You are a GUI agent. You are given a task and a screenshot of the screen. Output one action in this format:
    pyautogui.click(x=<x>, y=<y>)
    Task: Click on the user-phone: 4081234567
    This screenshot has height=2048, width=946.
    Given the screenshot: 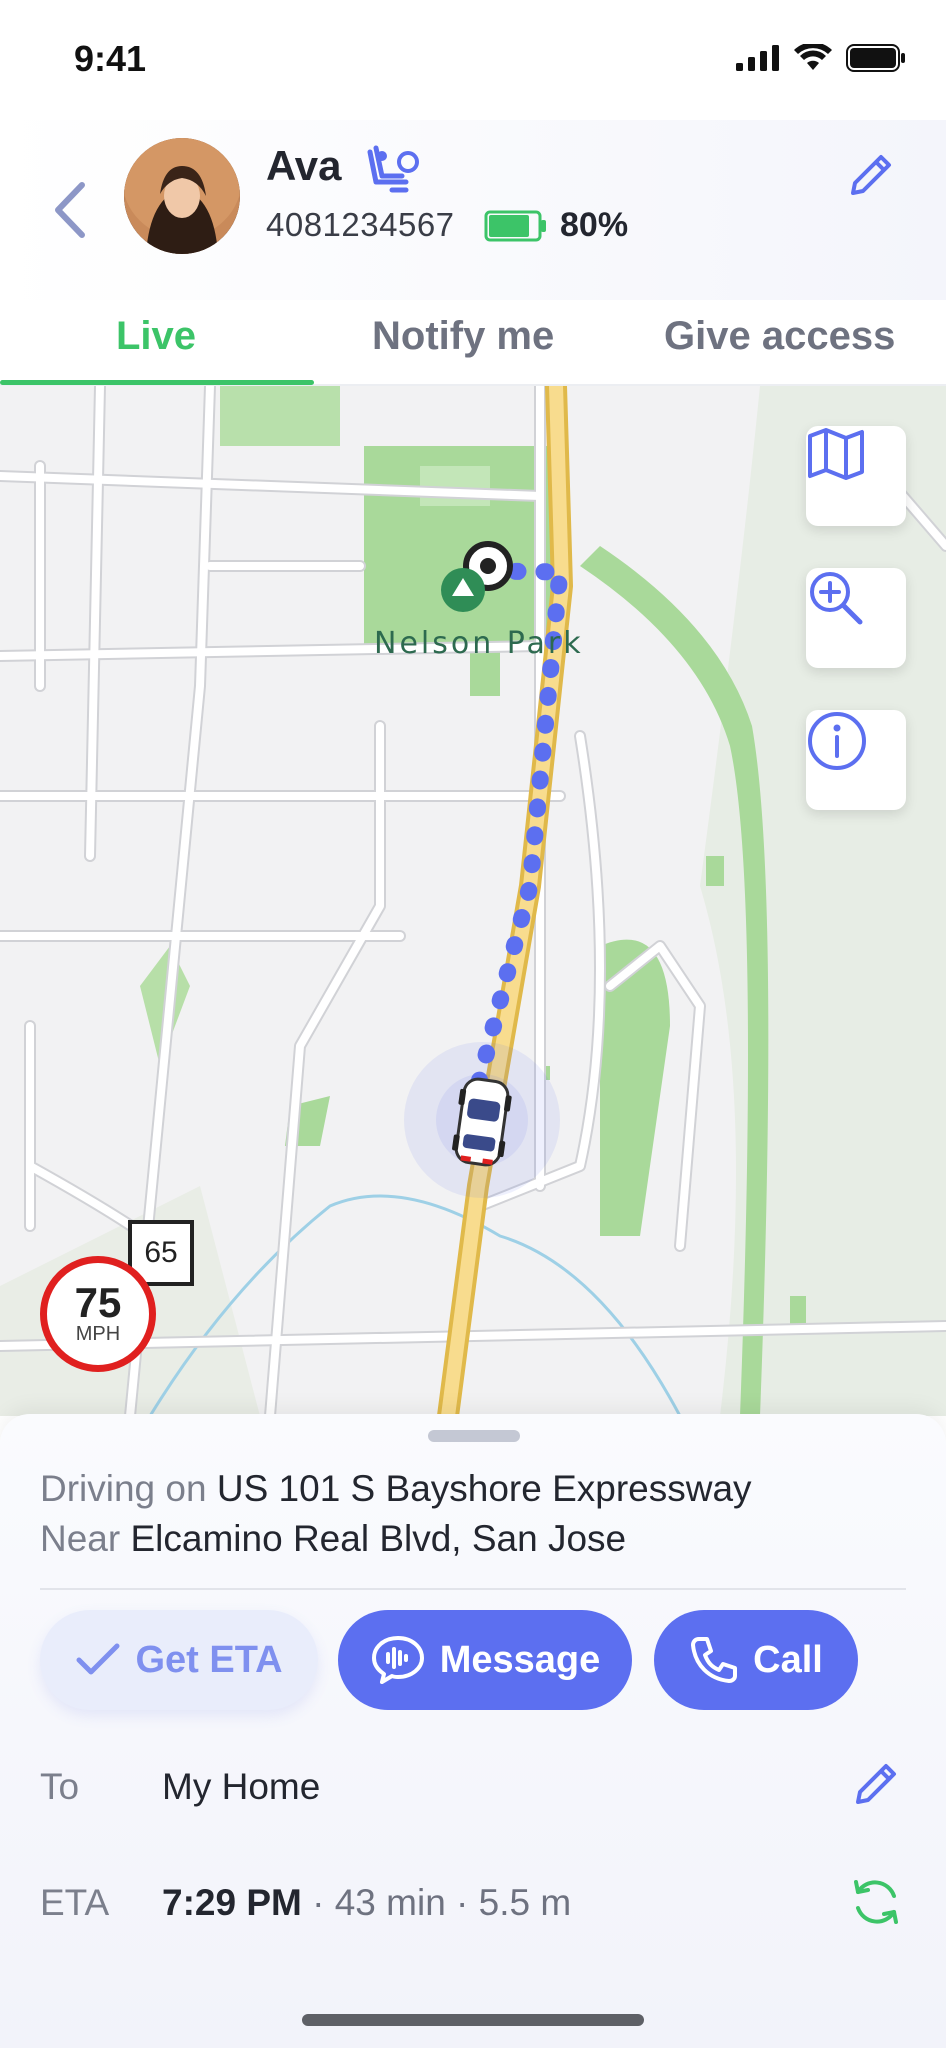 What is the action you would take?
    pyautogui.click(x=360, y=224)
    